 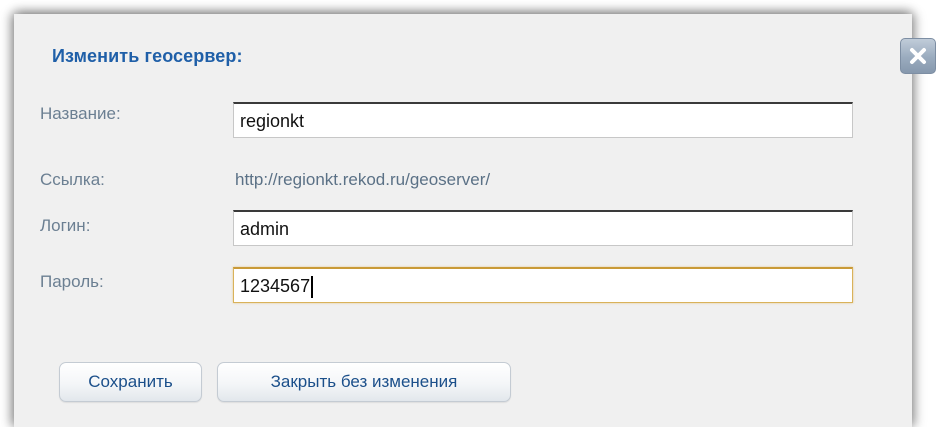 I want to click on password-field-value: 1234567, so click(x=277, y=286).